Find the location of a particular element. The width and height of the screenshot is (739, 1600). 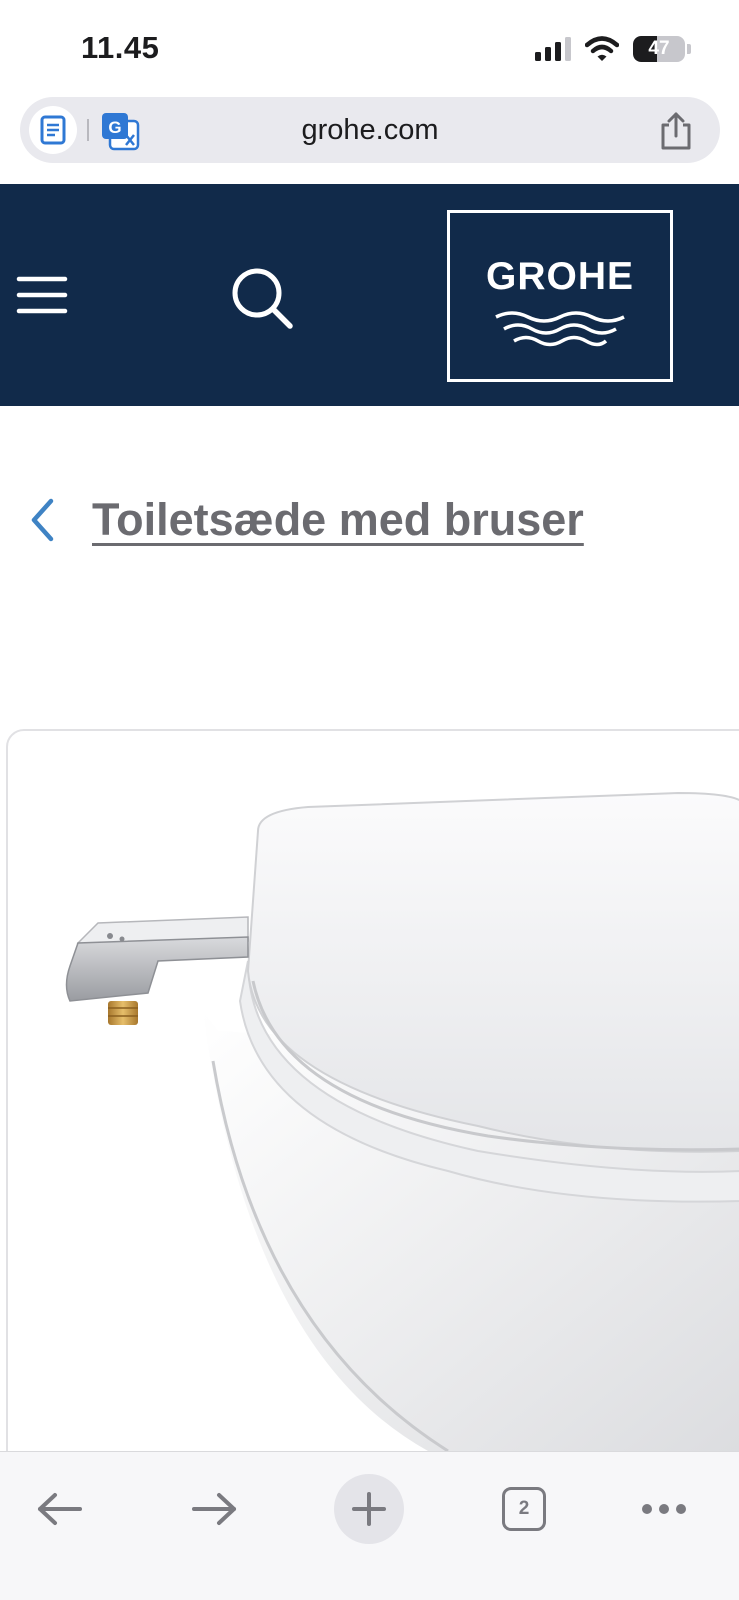

search-icon is located at coordinates (262, 298).